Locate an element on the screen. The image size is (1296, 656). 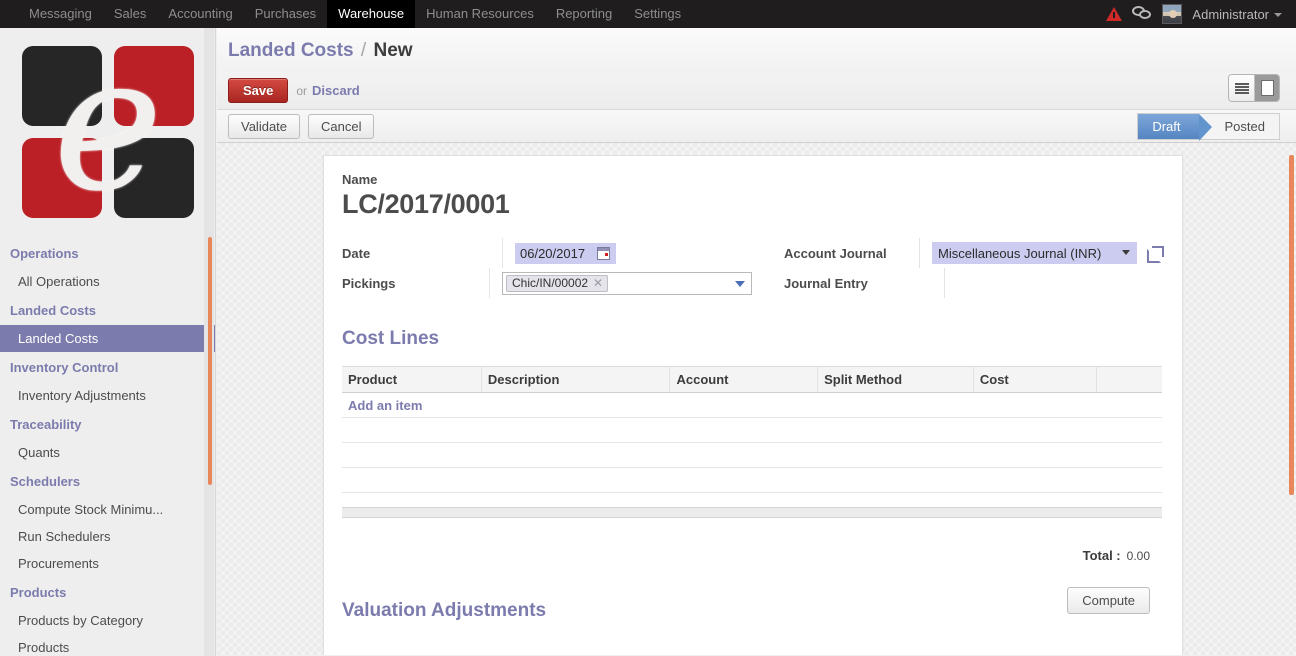
sidebar-section-schedulers: Schedulers is located at coordinates (45, 481).